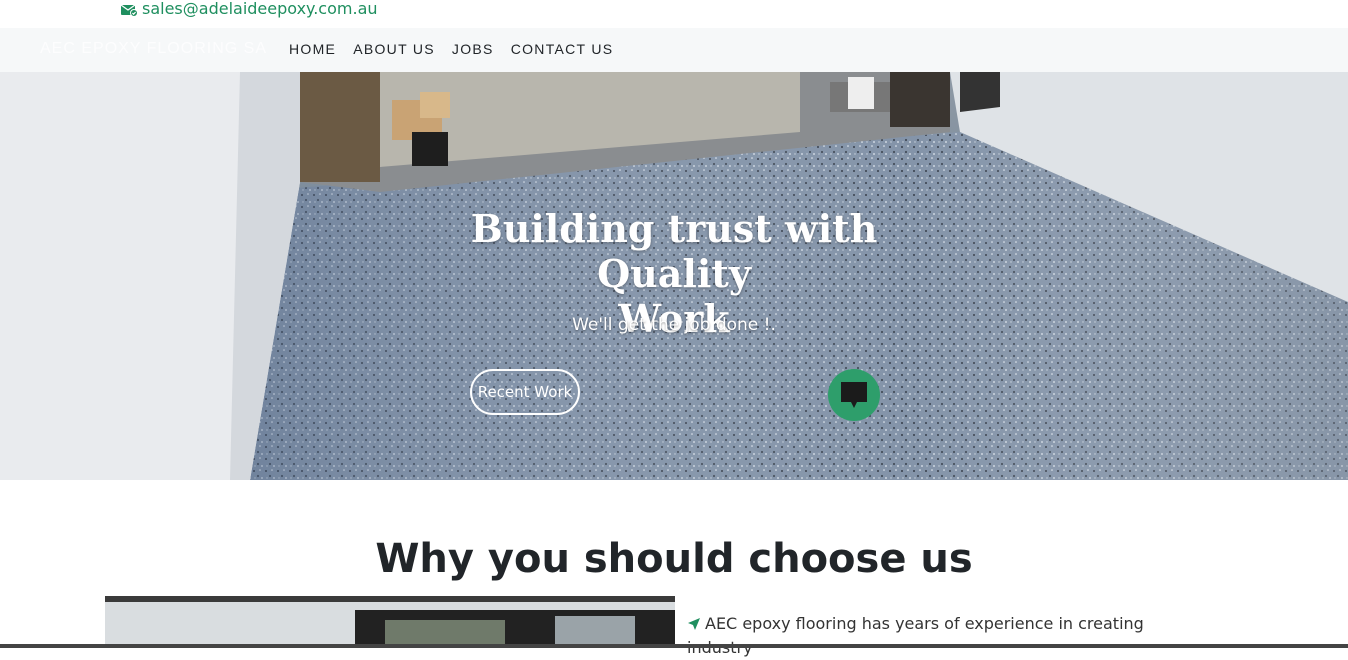 The height and width of the screenshot is (660, 1348). I want to click on email-text: sales@adelaideepoxy.com.au, so click(260, 9).